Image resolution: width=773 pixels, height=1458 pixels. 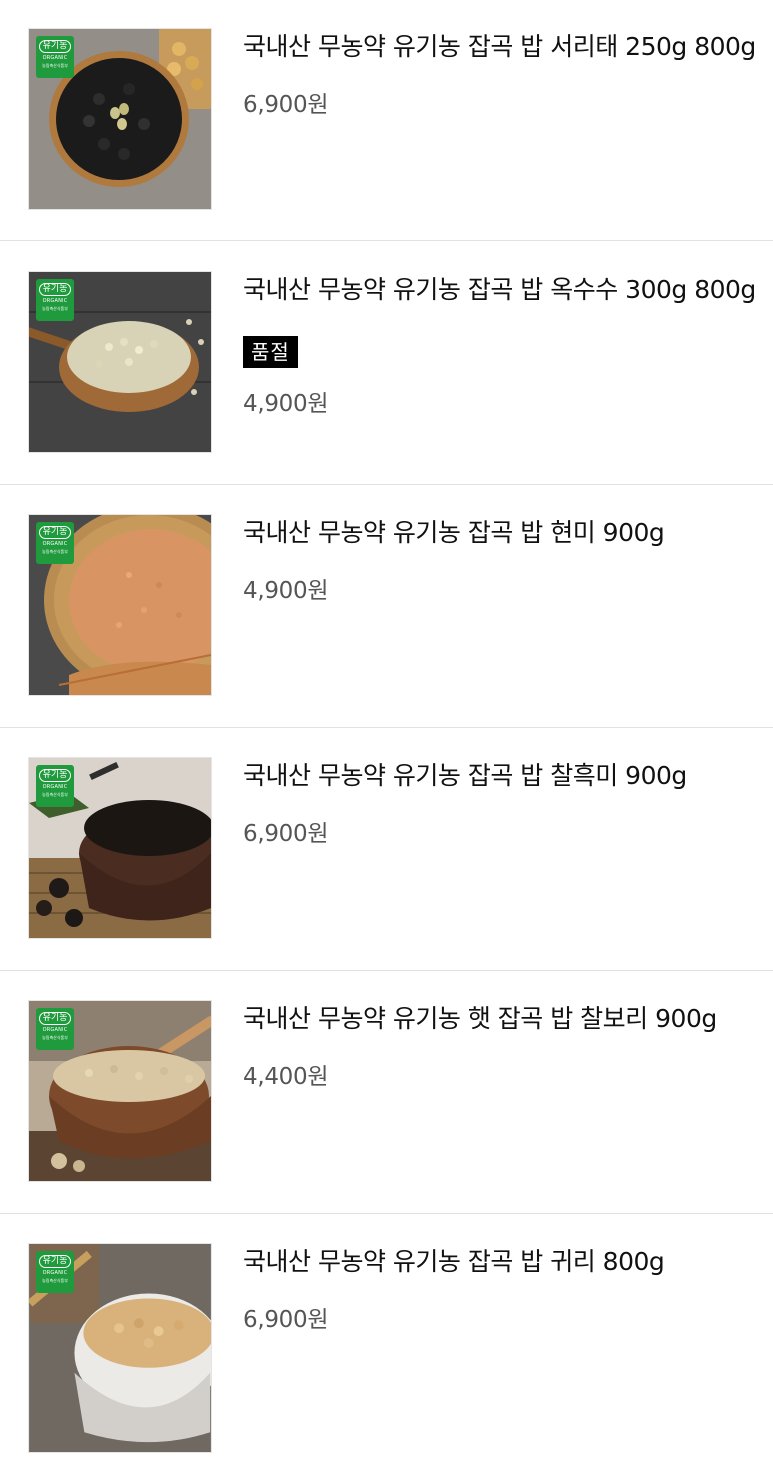 What do you see at coordinates (507, 533) in the screenshot?
I see `product-title: 국내산 무농약 유기농 잡곡 밥 현미 900g` at bounding box center [507, 533].